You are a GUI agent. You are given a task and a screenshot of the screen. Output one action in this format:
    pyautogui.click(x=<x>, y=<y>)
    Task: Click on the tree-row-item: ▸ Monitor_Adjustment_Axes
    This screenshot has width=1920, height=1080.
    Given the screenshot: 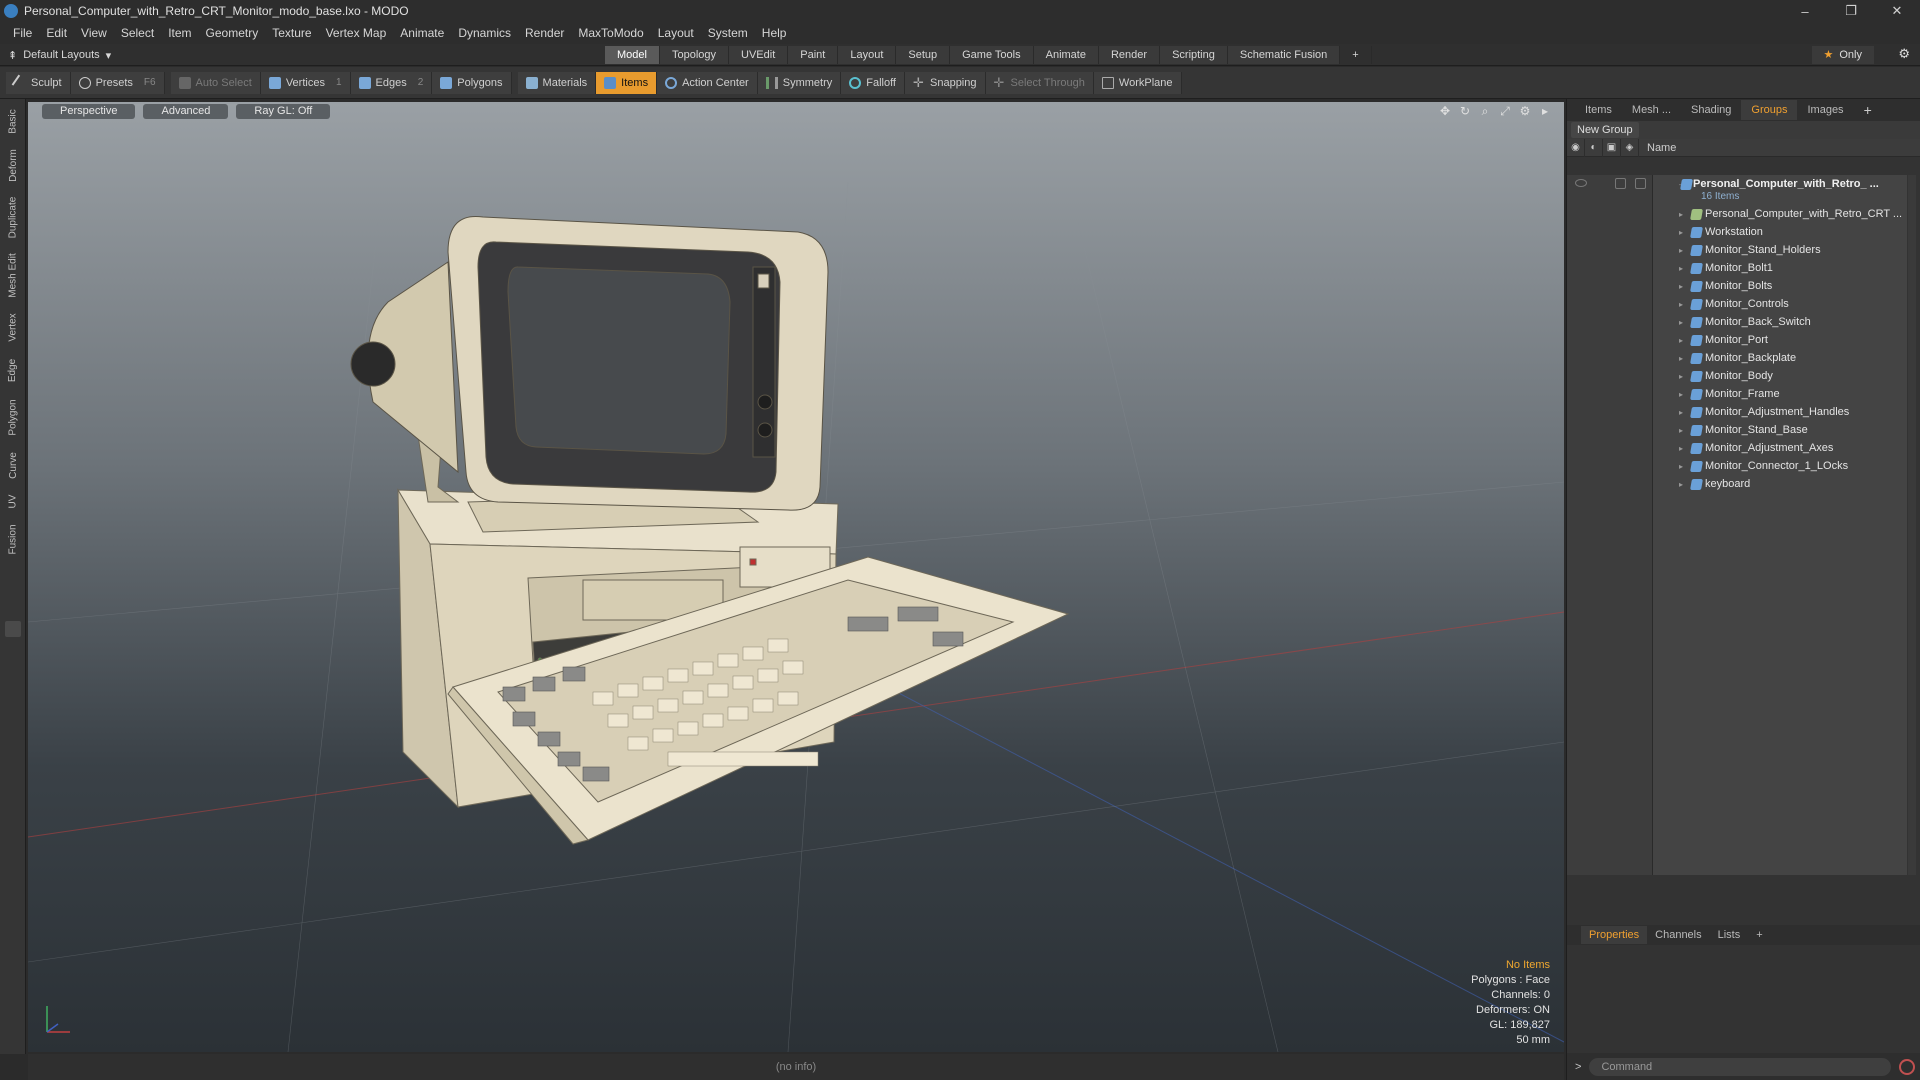 What is the action you would take?
    pyautogui.click(x=1737, y=448)
    